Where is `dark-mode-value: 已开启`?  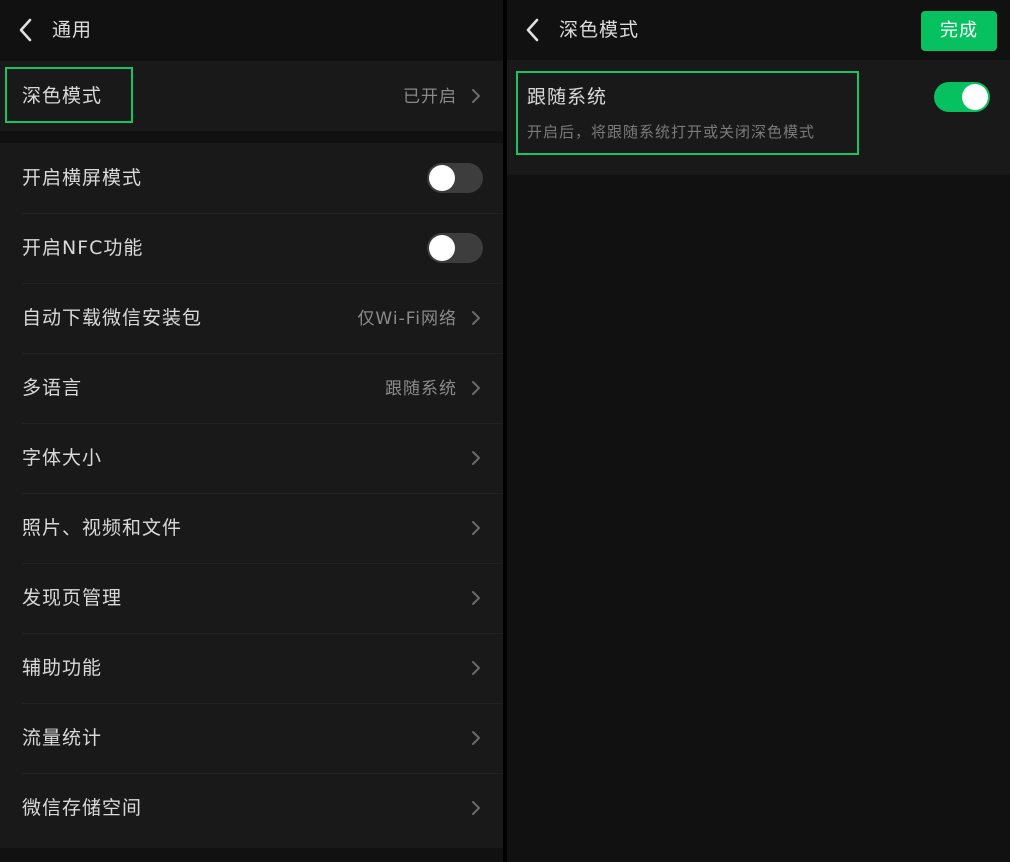 dark-mode-value: 已开启 is located at coordinates (430, 97).